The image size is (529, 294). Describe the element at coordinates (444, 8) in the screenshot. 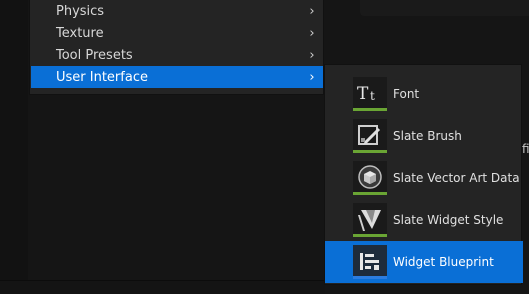

I see `background-panel-top-right` at that location.